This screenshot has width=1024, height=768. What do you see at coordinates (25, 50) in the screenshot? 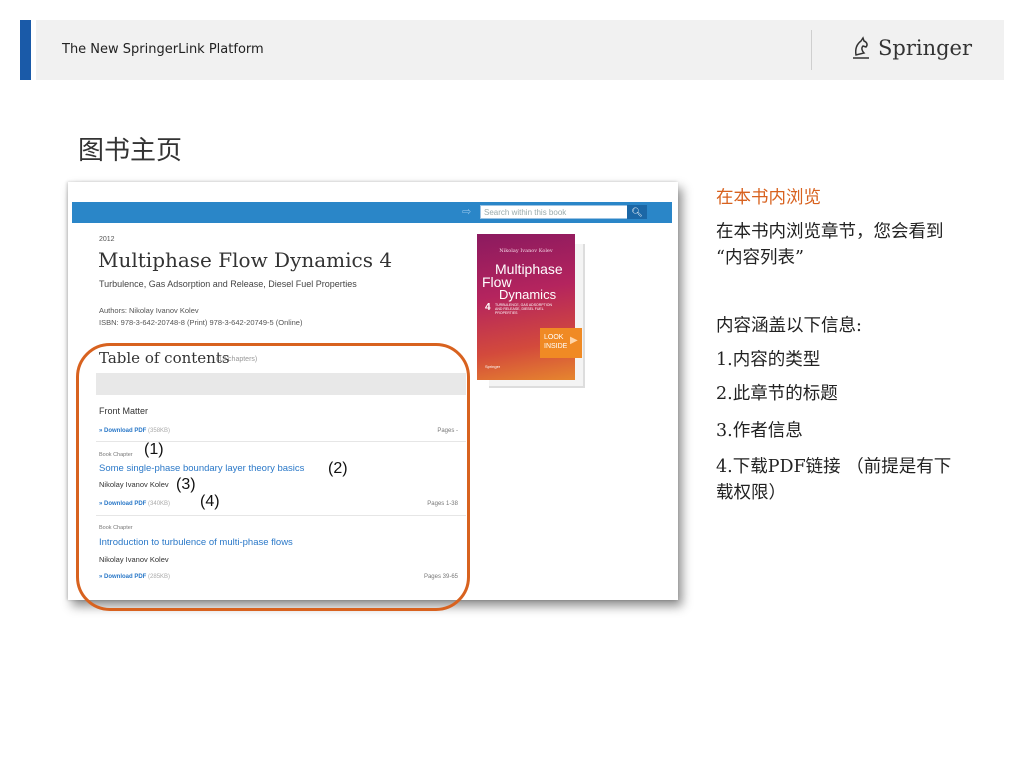
I see `header-accent-bar` at bounding box center [25, 50].